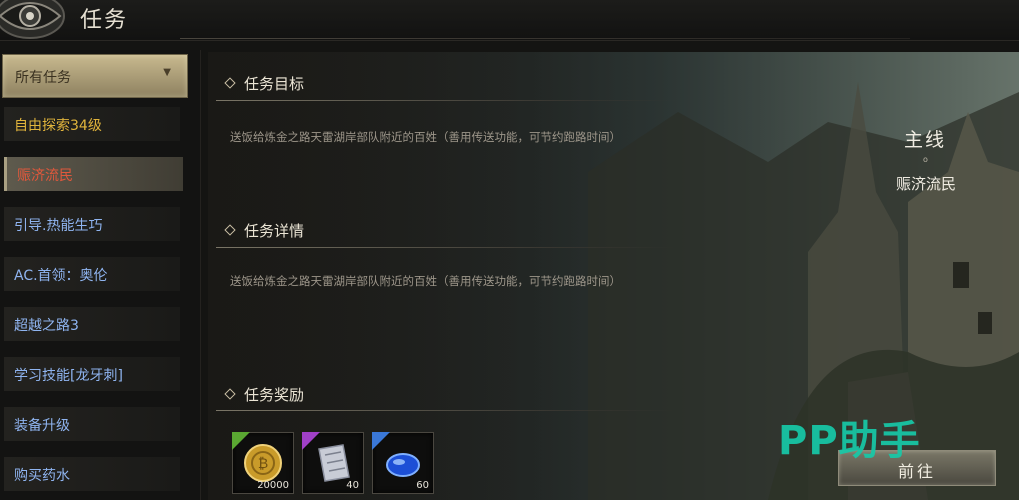  Describe the element at coordinates (849, 441) in the screenshot. I see `watermark-logo: PP助手` at that location.